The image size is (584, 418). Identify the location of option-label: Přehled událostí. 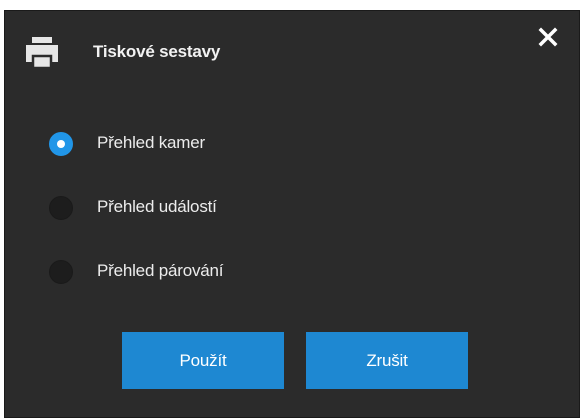
(157, 206).